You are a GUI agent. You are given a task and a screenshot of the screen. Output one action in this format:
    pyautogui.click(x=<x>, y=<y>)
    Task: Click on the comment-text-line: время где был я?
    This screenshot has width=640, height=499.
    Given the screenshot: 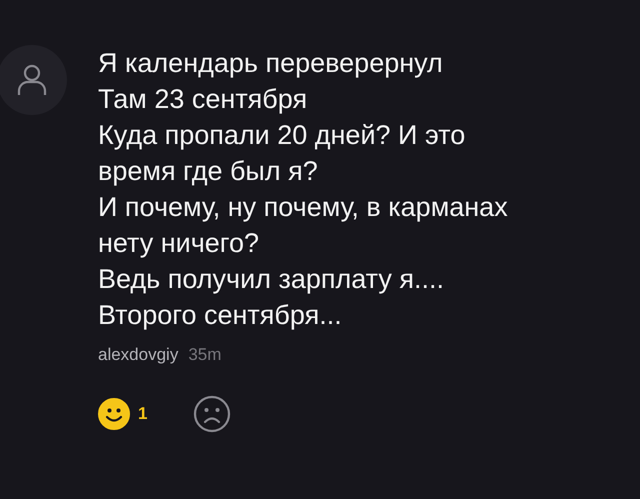 What is the action you would take?
    pyautogui.click(x=208, y=171)
    